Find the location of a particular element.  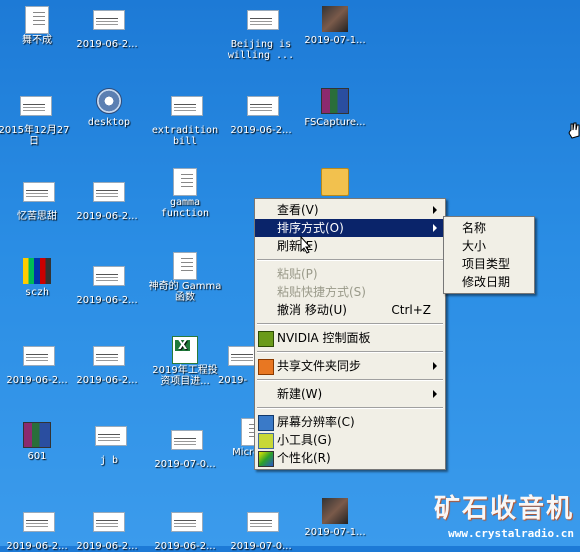

watermark-title: 矿石收音机 is located at coordinates (503, 509).